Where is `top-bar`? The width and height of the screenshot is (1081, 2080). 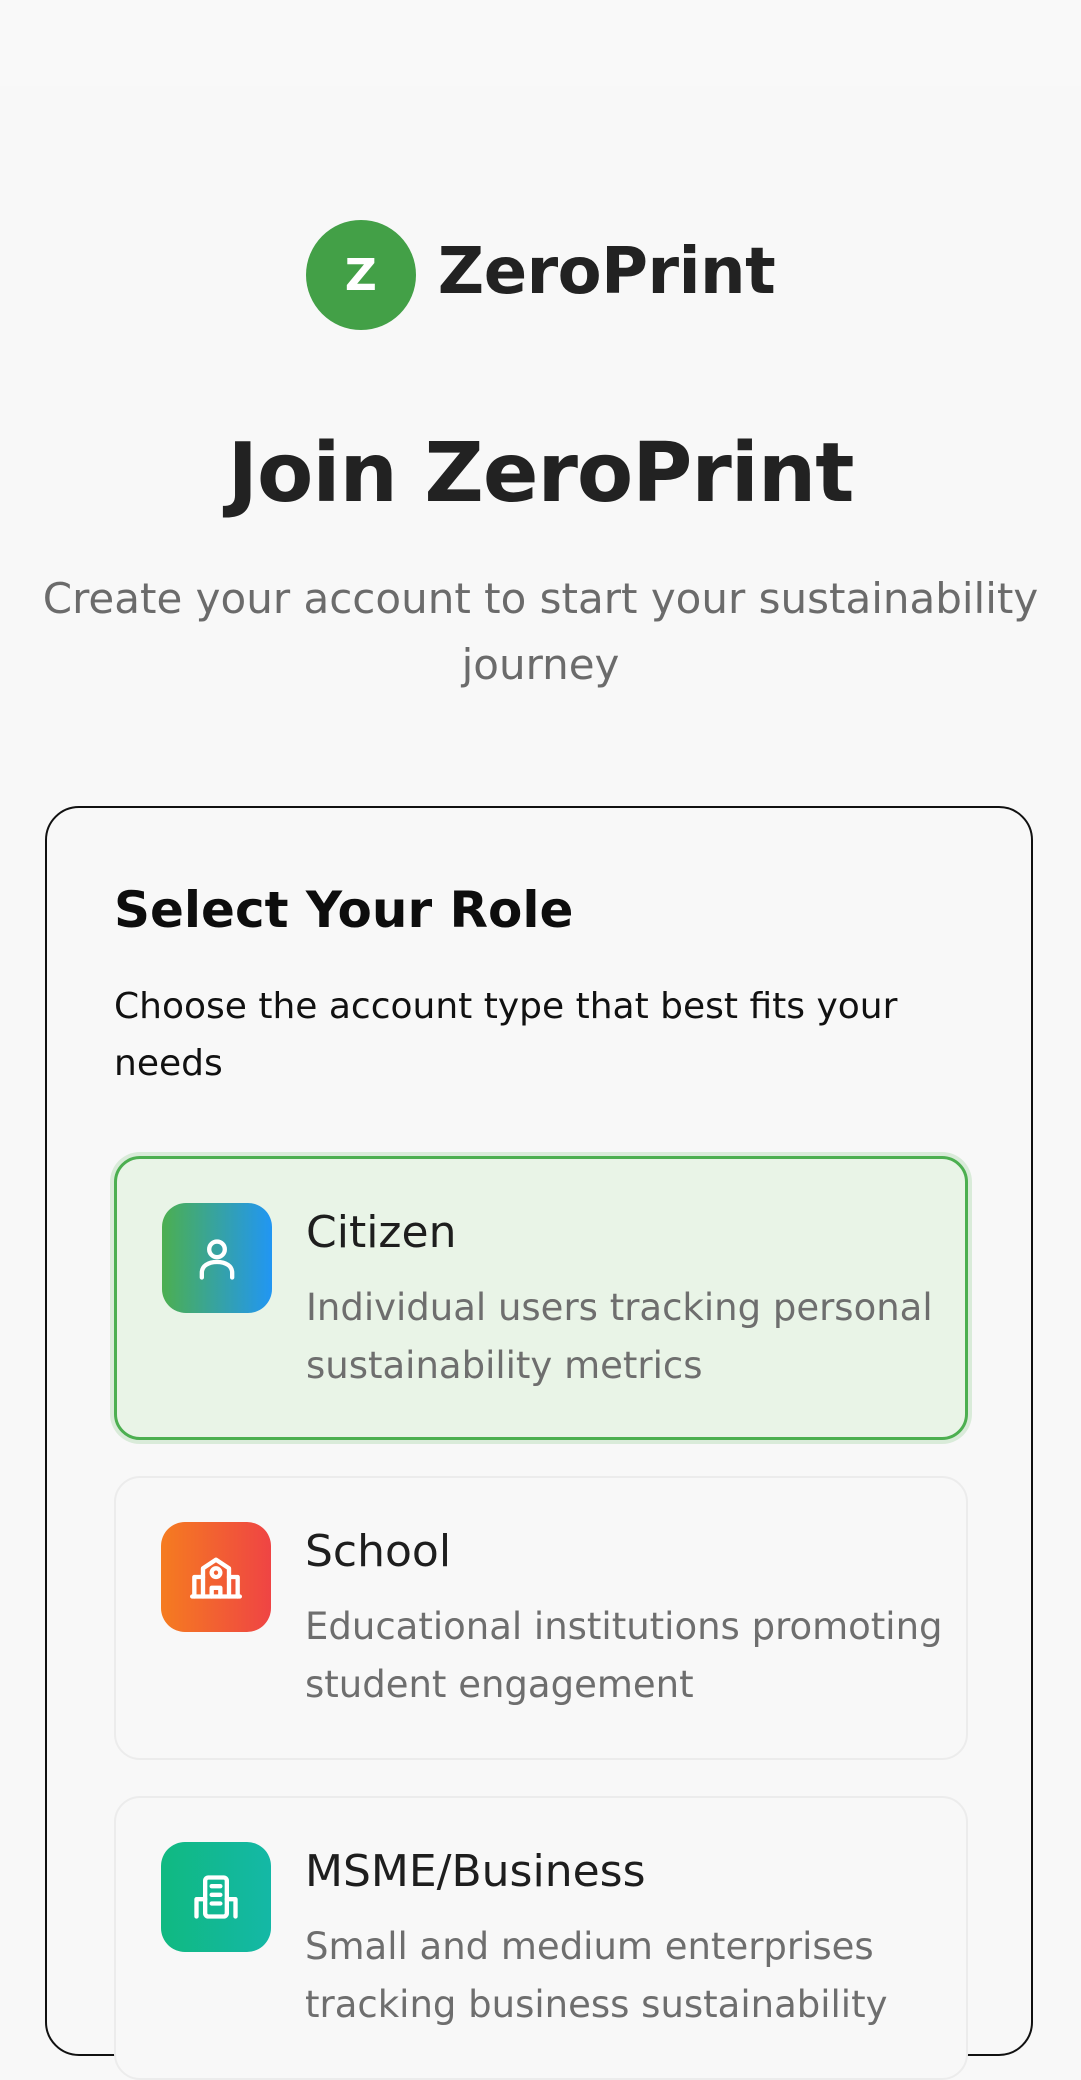 top-bar is located at coordinates (540, 43).